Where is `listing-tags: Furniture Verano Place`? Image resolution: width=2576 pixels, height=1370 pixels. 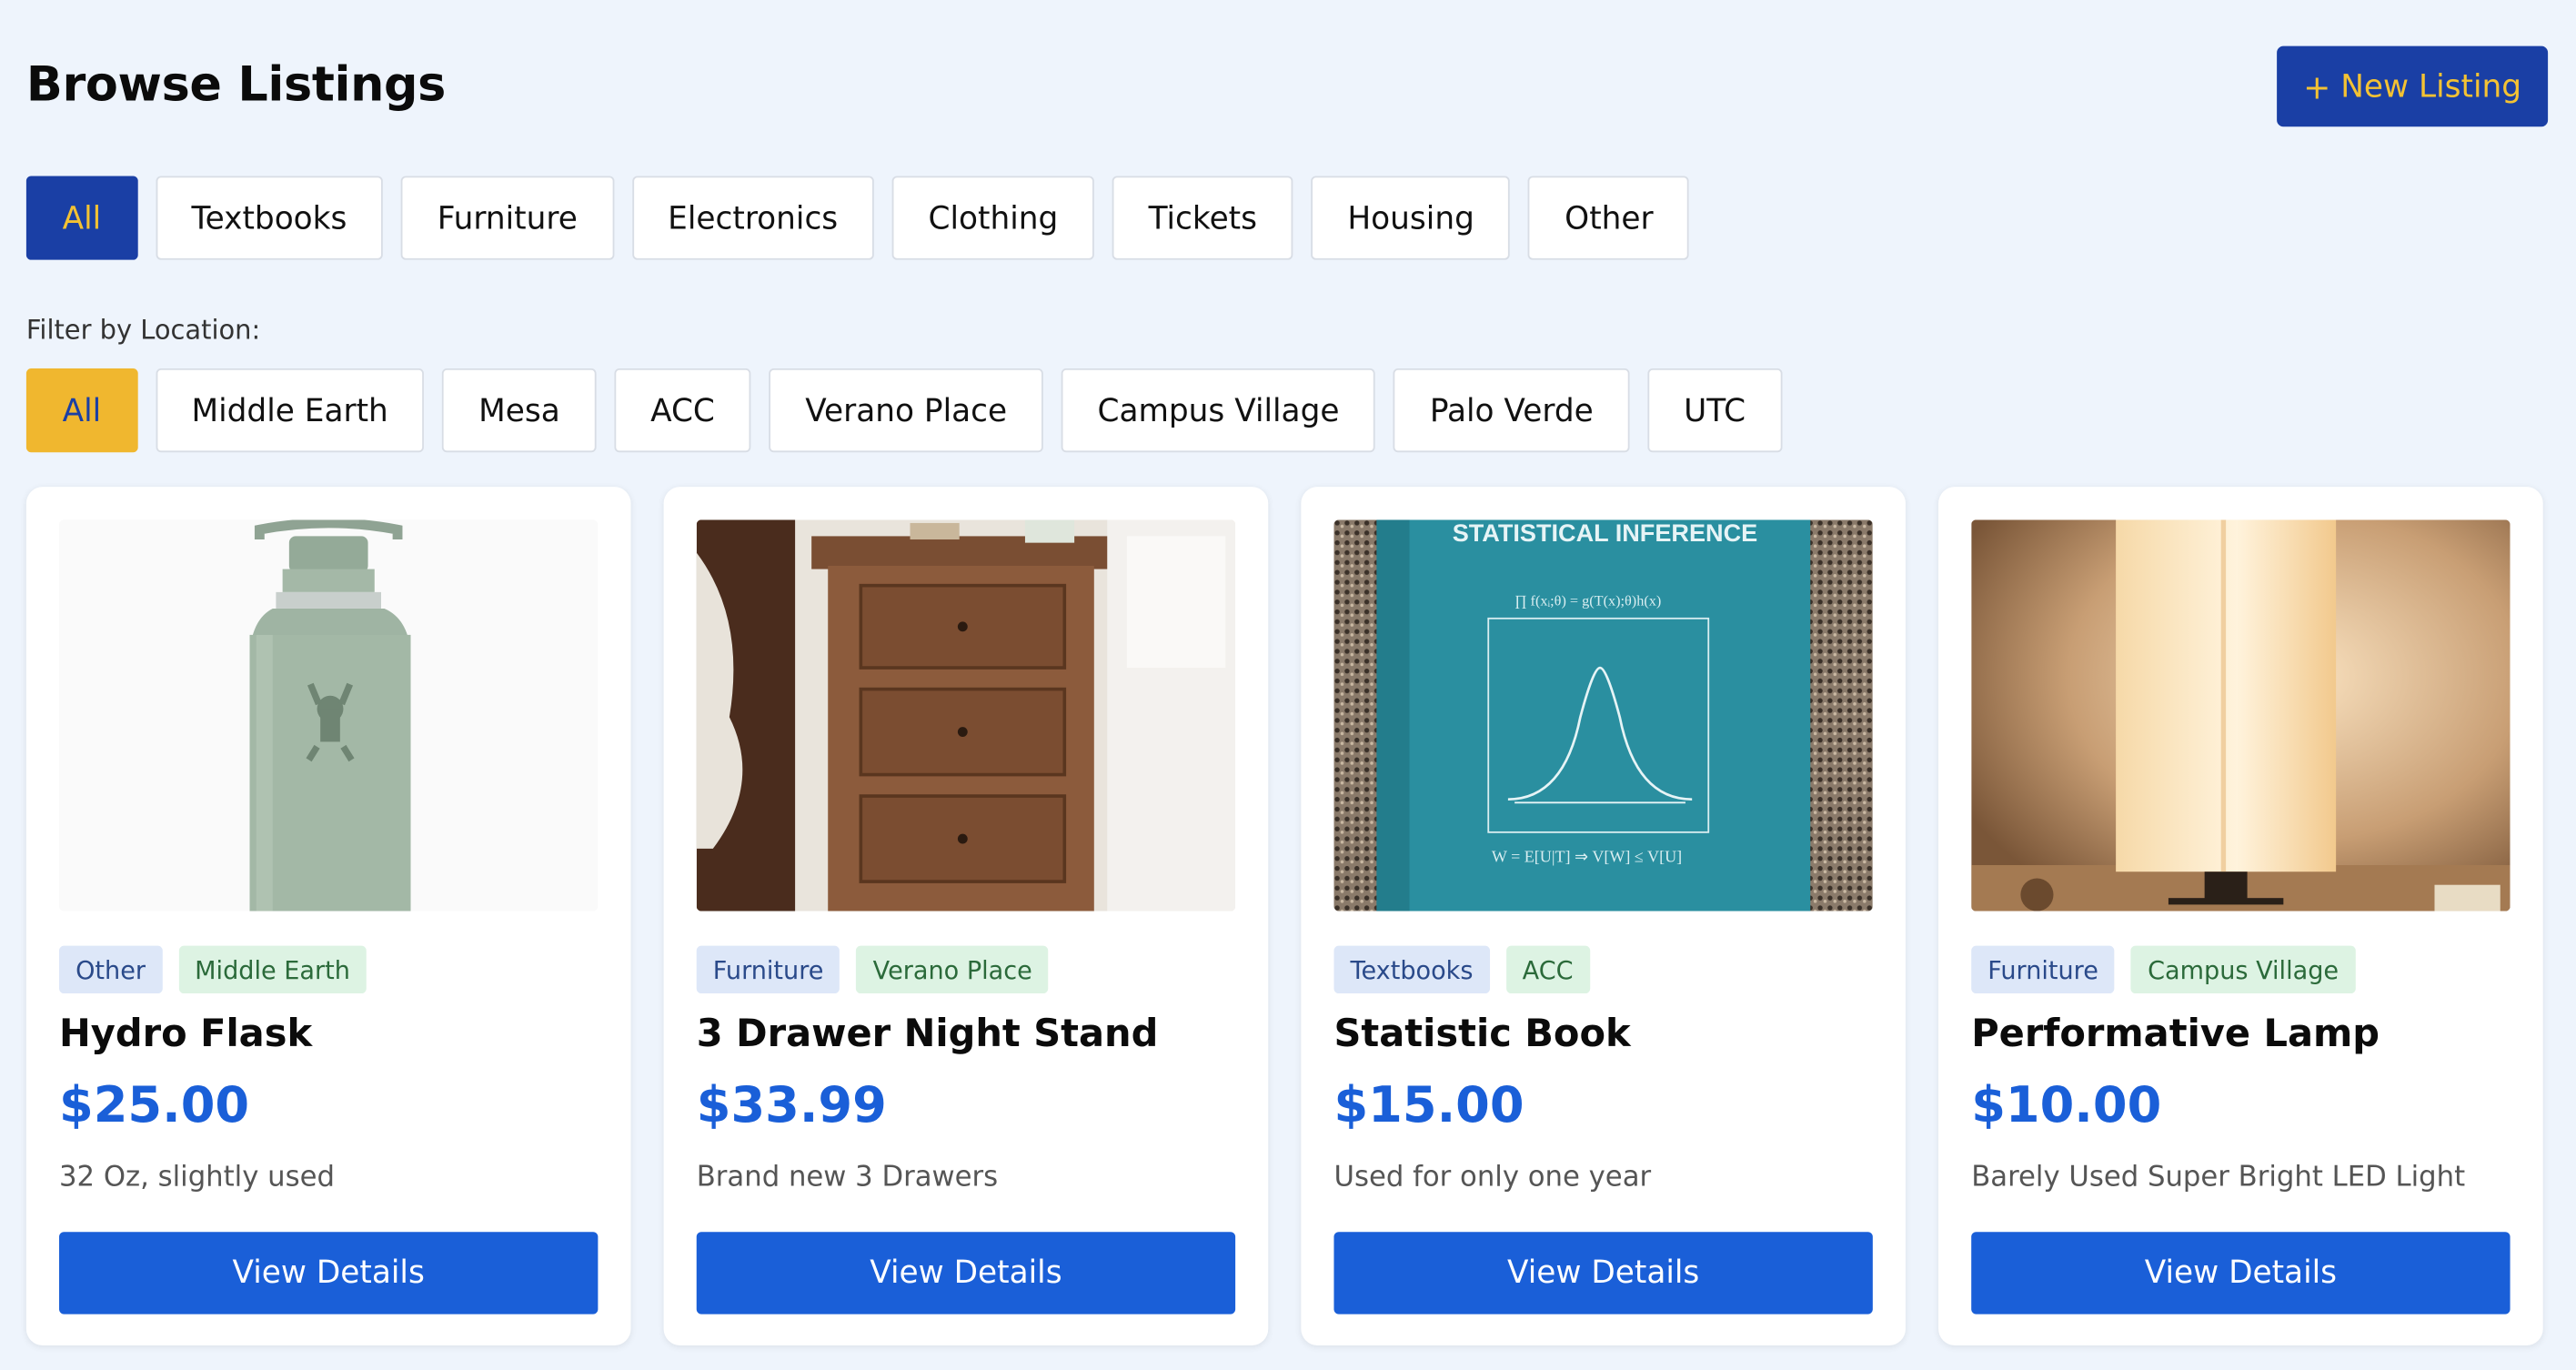 listing-tags: Furniture Verano Place is located at coordinates (872, 969).